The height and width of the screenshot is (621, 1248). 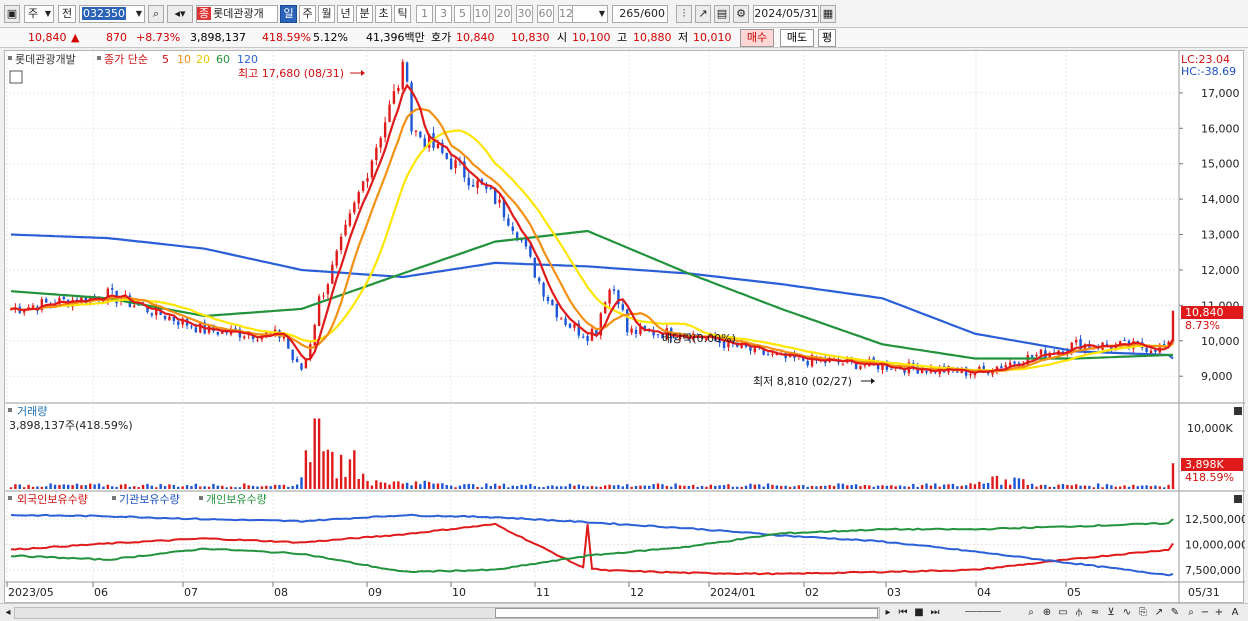 I want to click on window-icon: ▭, so click(x=1063, y=613).